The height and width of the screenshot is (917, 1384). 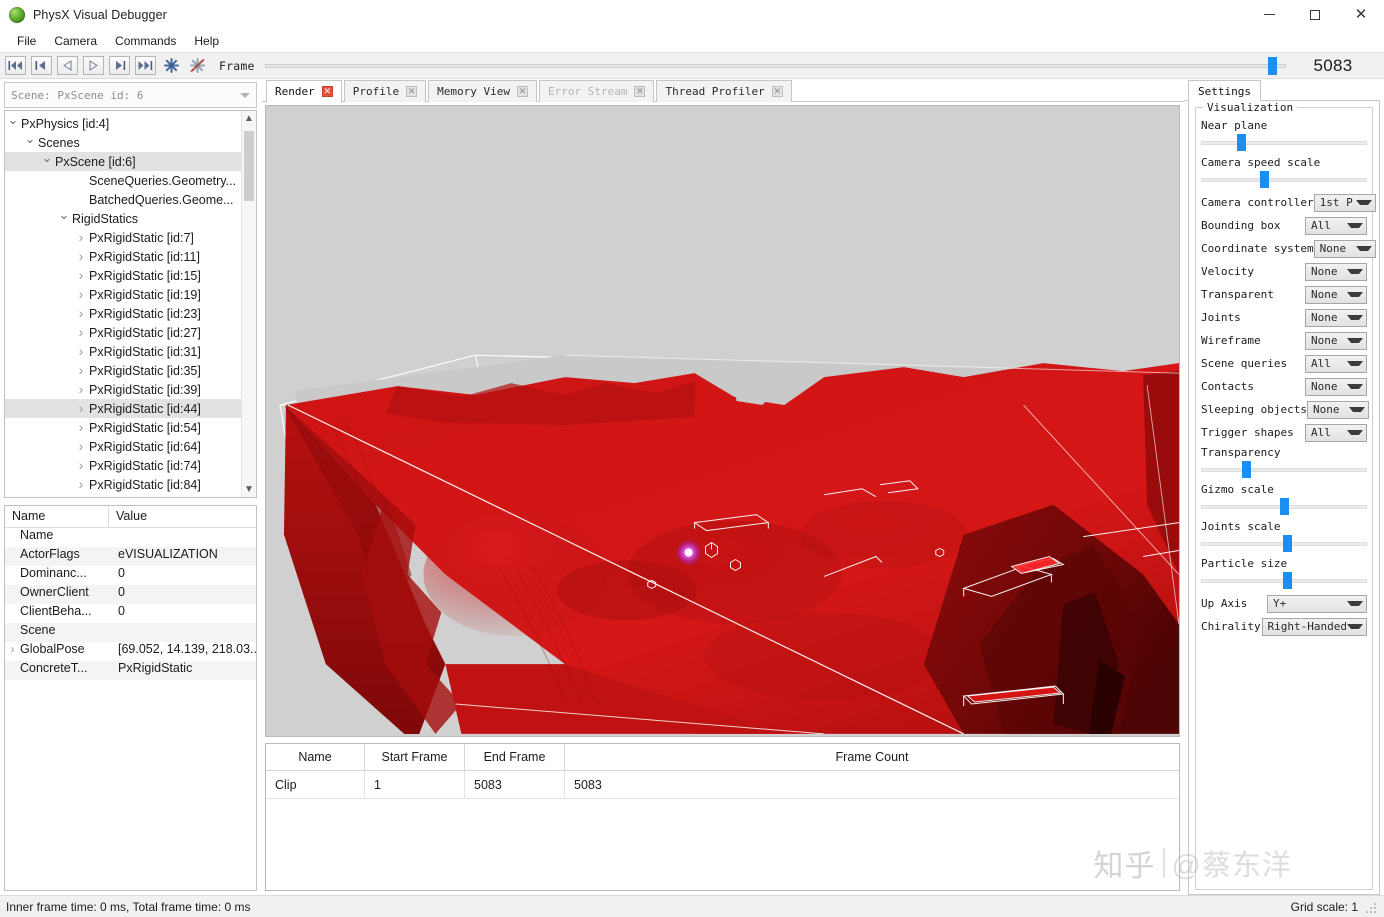 What do you see at coordinates (123, 427) in the screenshot?
I see `tree-item: PxRigidStatic [id:54]` at bounding box center [123, 427].